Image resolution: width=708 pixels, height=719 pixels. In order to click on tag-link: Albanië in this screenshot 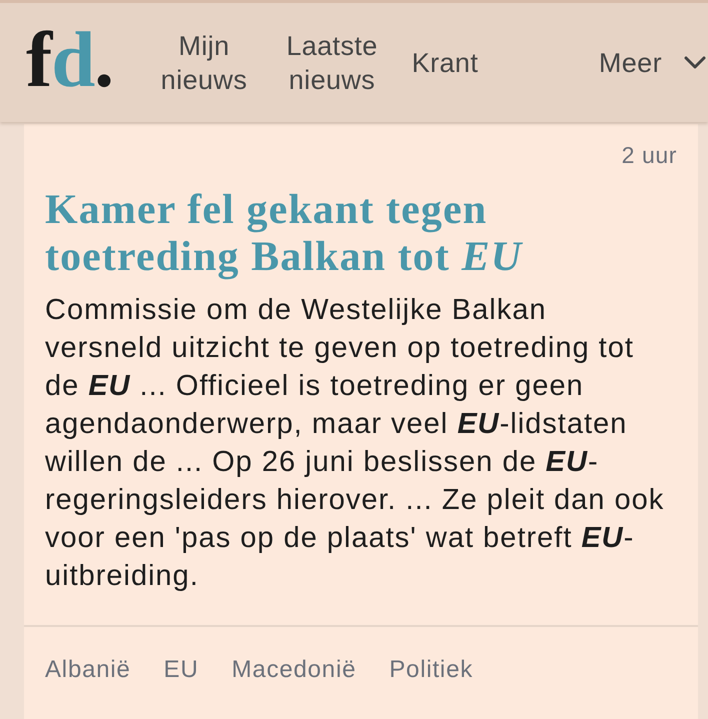, I will do `click(88, 670)`.